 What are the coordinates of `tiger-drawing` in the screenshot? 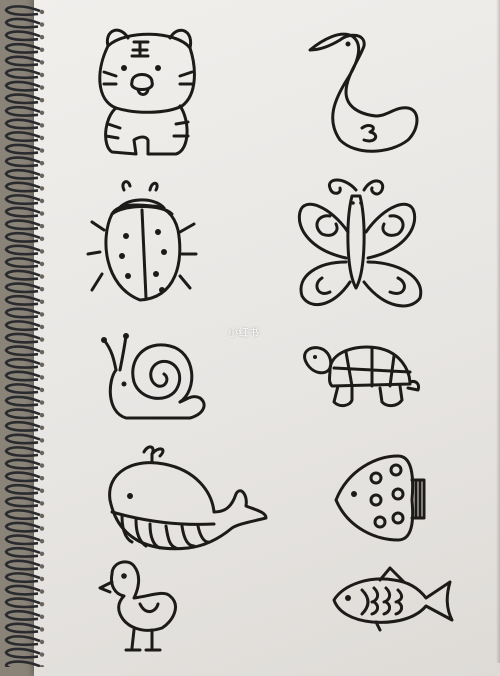 It's located at (147, 92).